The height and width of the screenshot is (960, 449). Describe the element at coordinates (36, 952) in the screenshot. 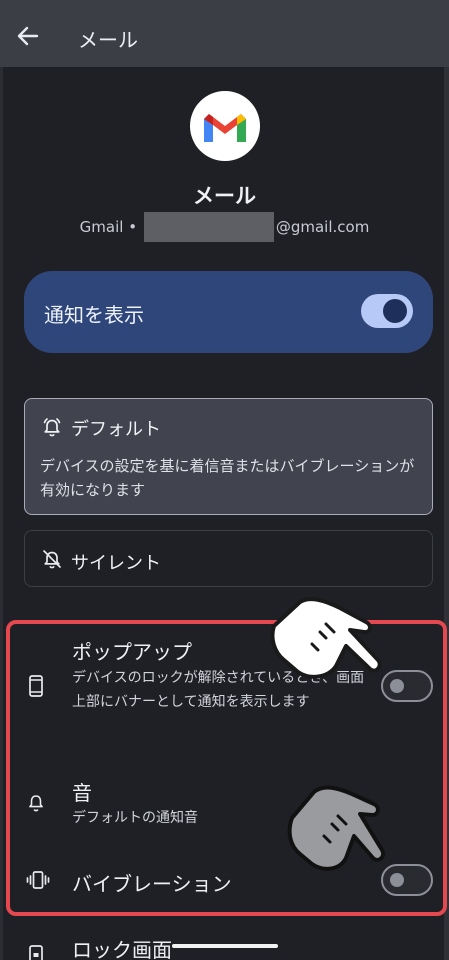

I see `lock-phone-icon` at that location.